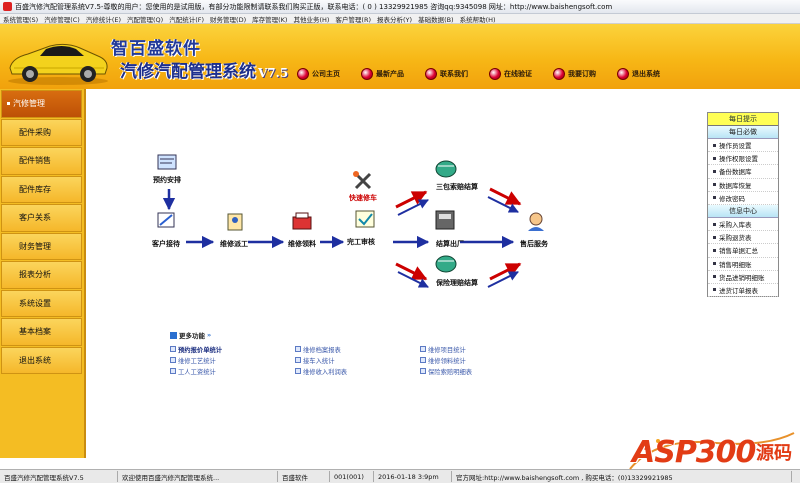 This screenshot has width=800, height=483. What do you see at coordinates (235, 222) in the screenshot?
I see `inspection-icon` at bounding box center [235, 222].